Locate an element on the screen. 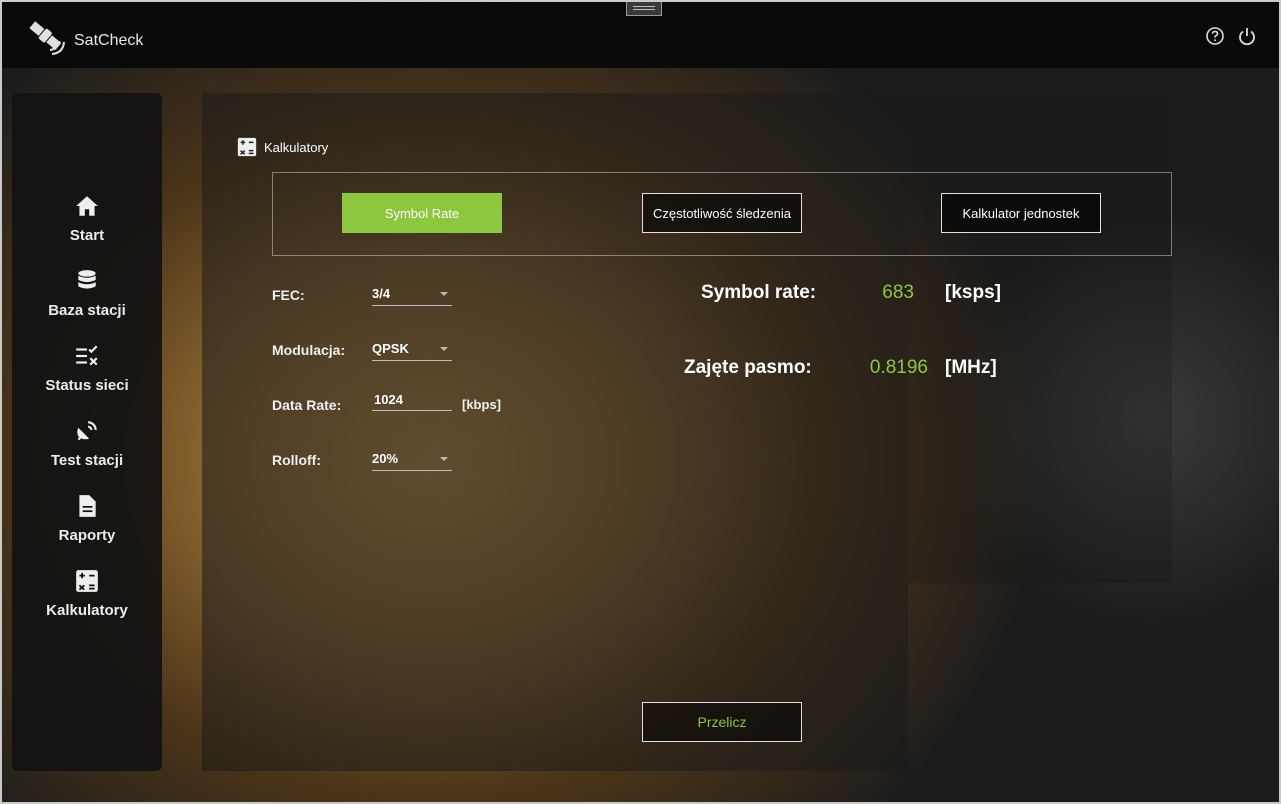  help-circle-icon is located at coordinates (1215, 36).